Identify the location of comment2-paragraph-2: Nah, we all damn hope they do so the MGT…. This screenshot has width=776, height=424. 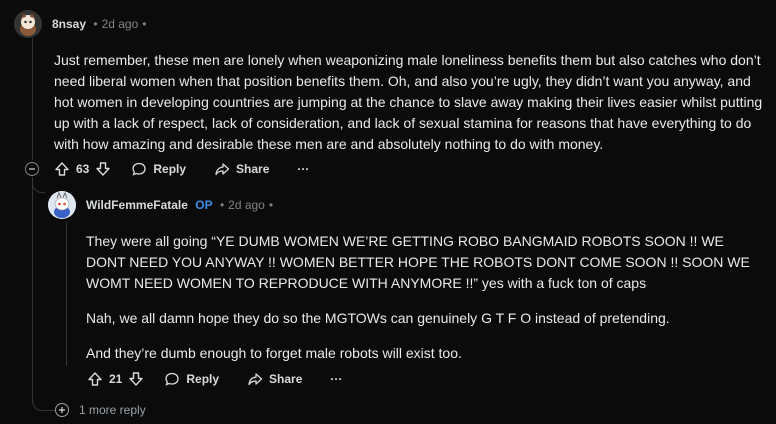
(378, 318).